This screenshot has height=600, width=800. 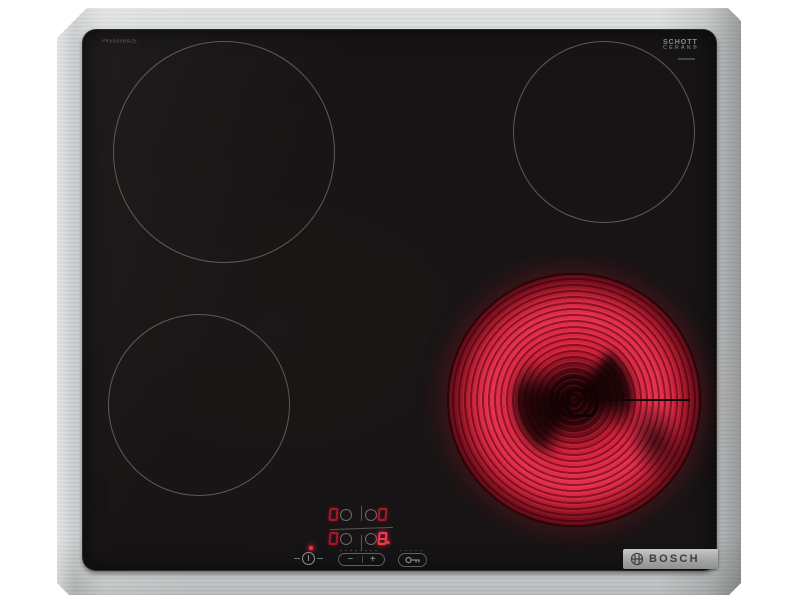 What do you see at coordinates (686, 59) in the screenshot?
I see `schott-fineprint-mark` at bounding box center [686, 59].